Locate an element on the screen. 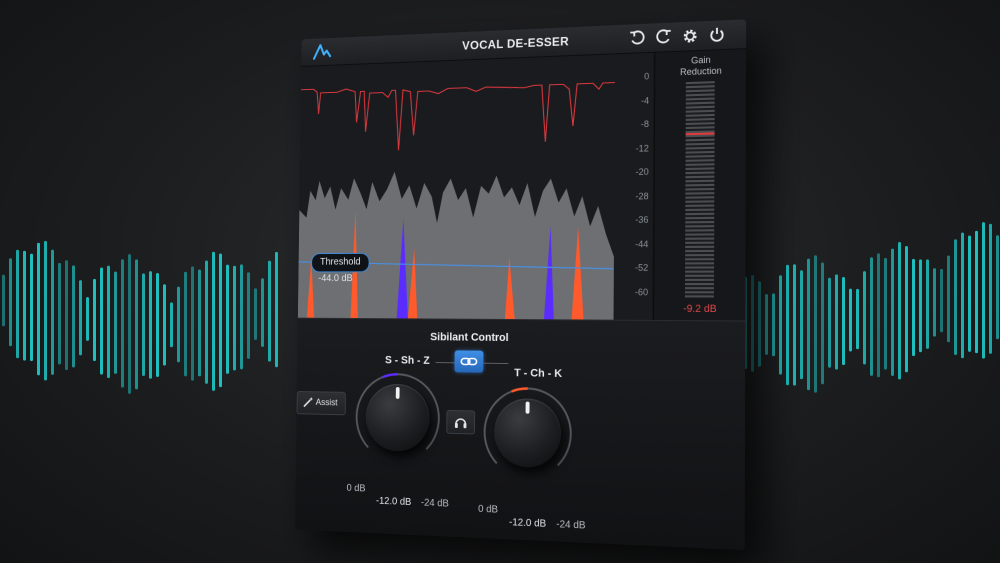 Image resolution: width=1000 pixels, height=563 pixels. db-scale-label: -52 is located at coordinates (641, 268).